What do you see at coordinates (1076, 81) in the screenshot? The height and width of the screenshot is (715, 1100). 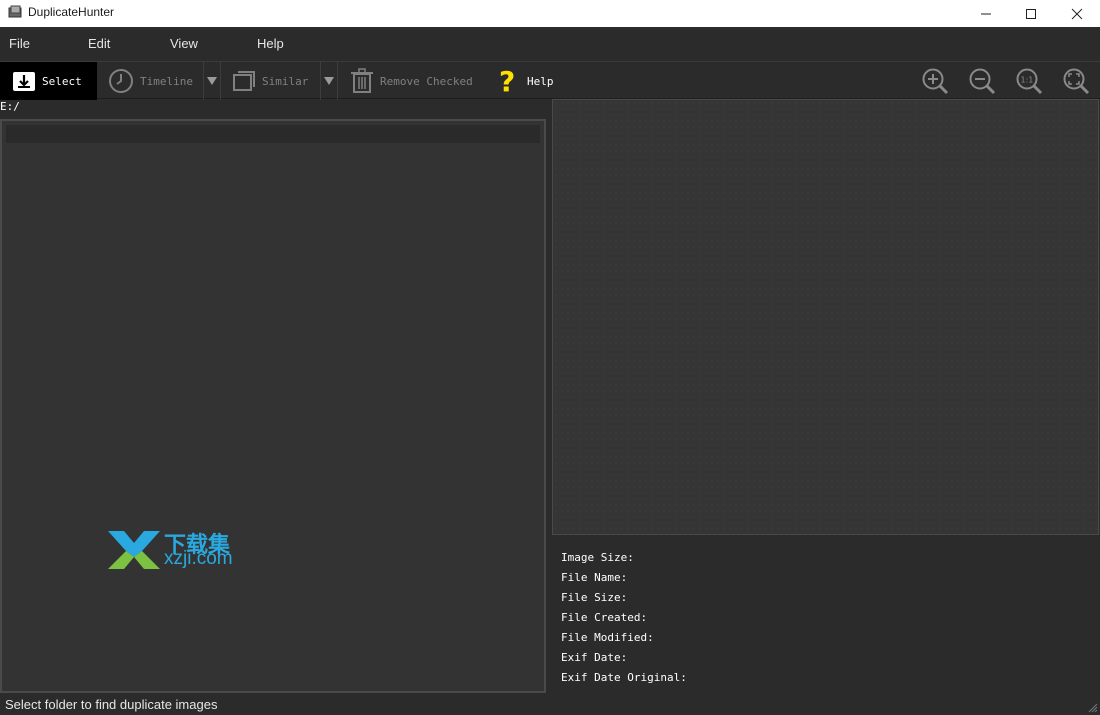 I see `fit-to-window-icon` at bounding box center [1076, 81].